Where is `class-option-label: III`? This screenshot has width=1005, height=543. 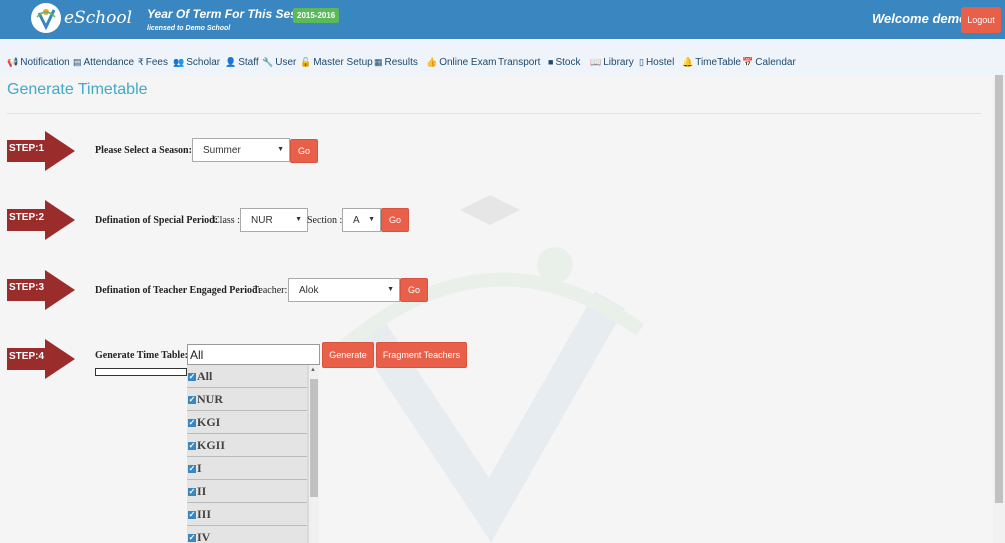 class-option-label: III is located at coordinates (204, 514).